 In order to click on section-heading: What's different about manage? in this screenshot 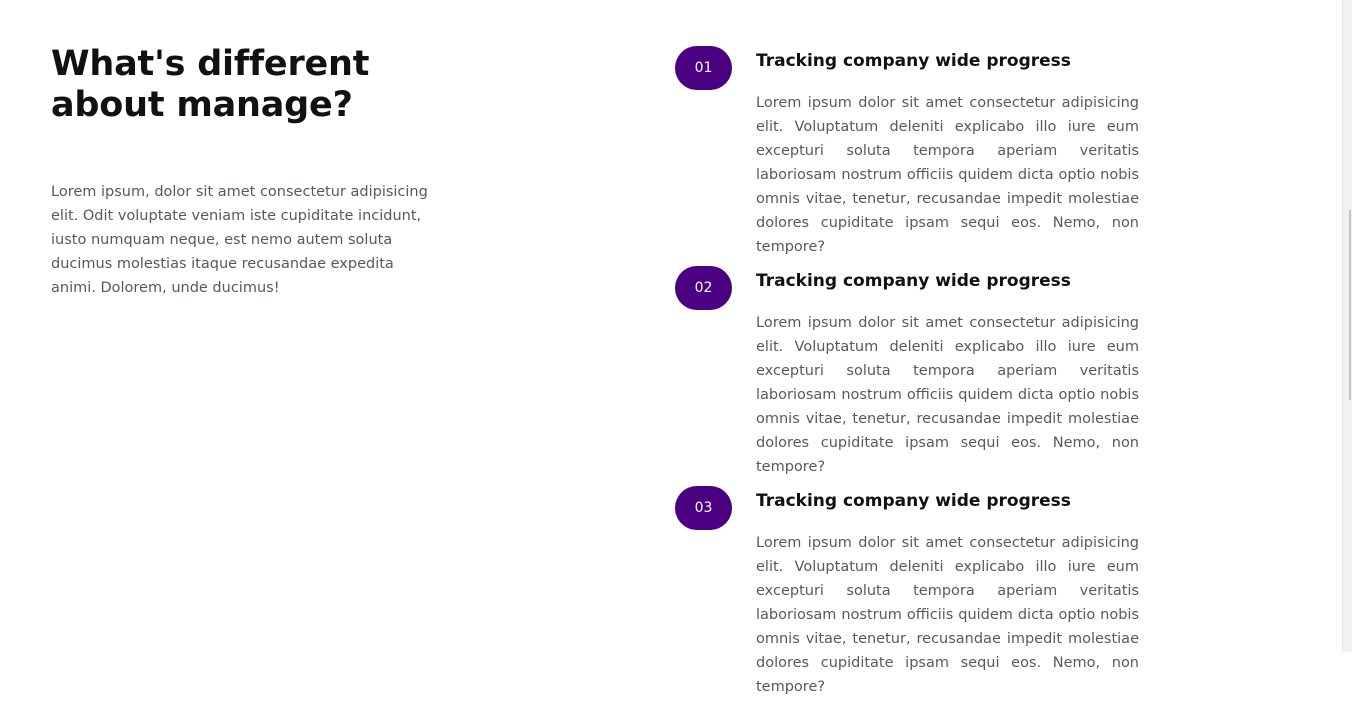, I will do `click(210, 84)`.